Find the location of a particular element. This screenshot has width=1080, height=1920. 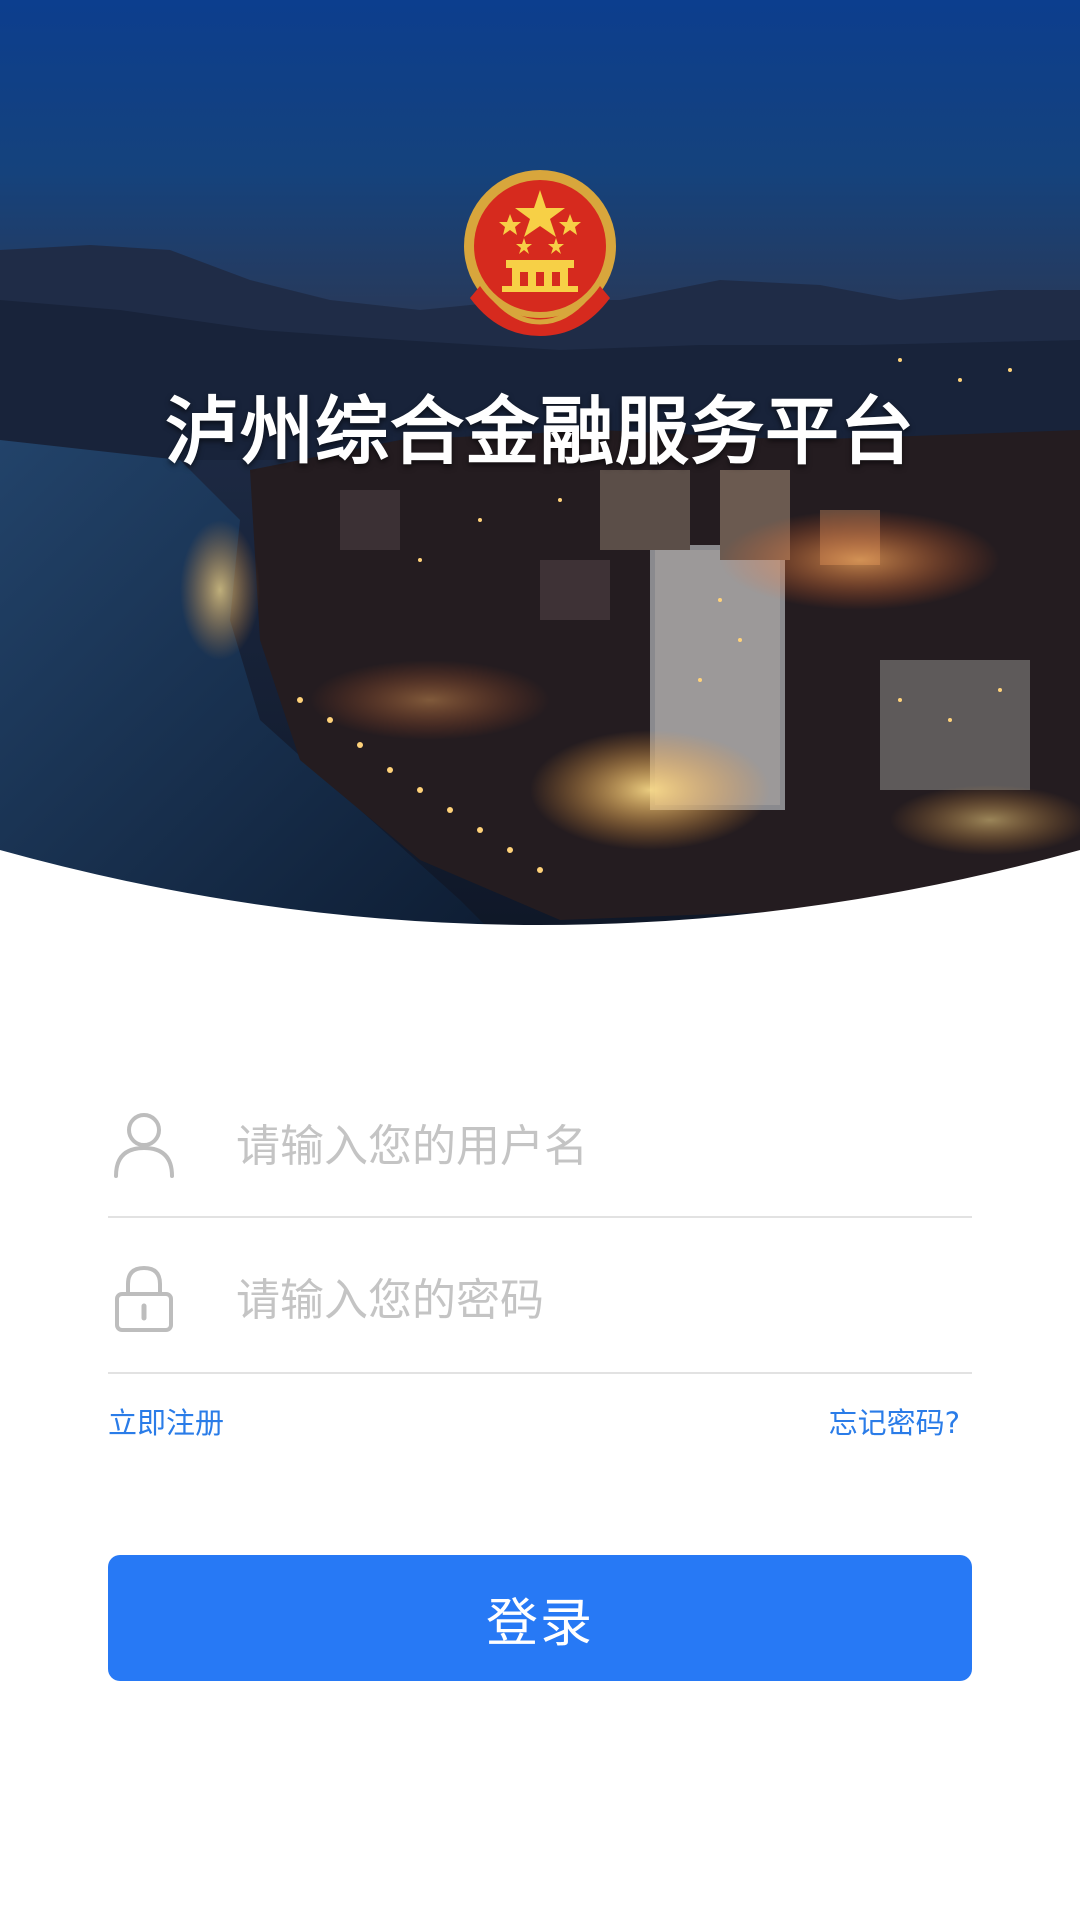

username-input is located at coordinates (596, 1146).